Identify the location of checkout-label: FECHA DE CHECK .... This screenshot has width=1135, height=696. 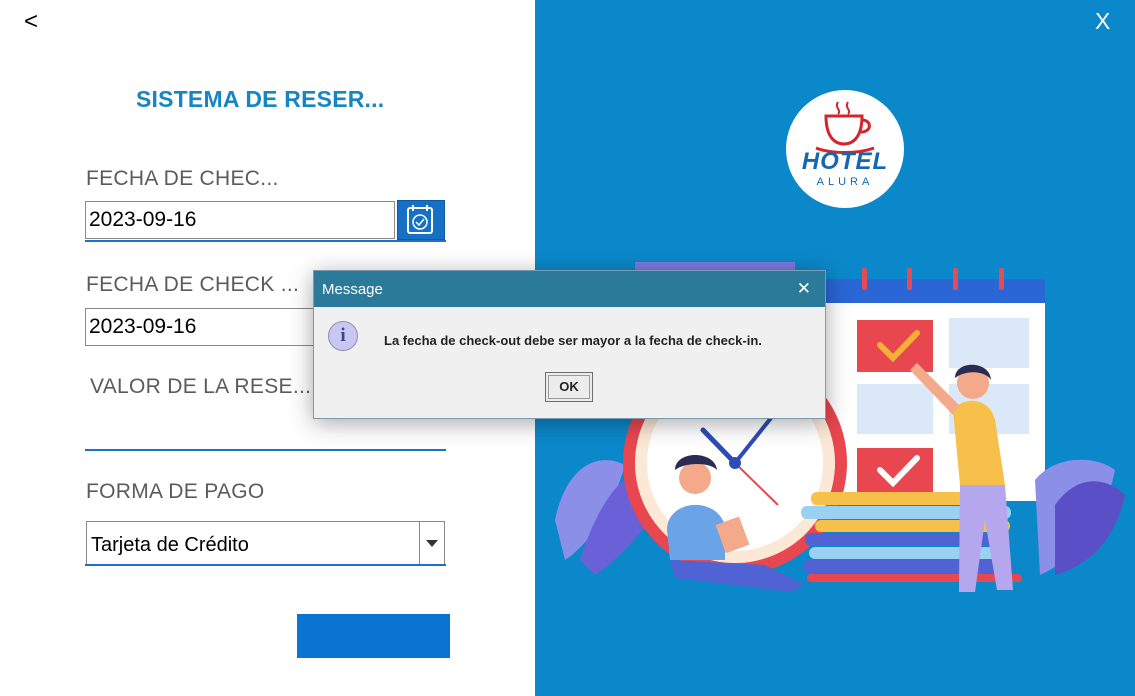
(193, 284).